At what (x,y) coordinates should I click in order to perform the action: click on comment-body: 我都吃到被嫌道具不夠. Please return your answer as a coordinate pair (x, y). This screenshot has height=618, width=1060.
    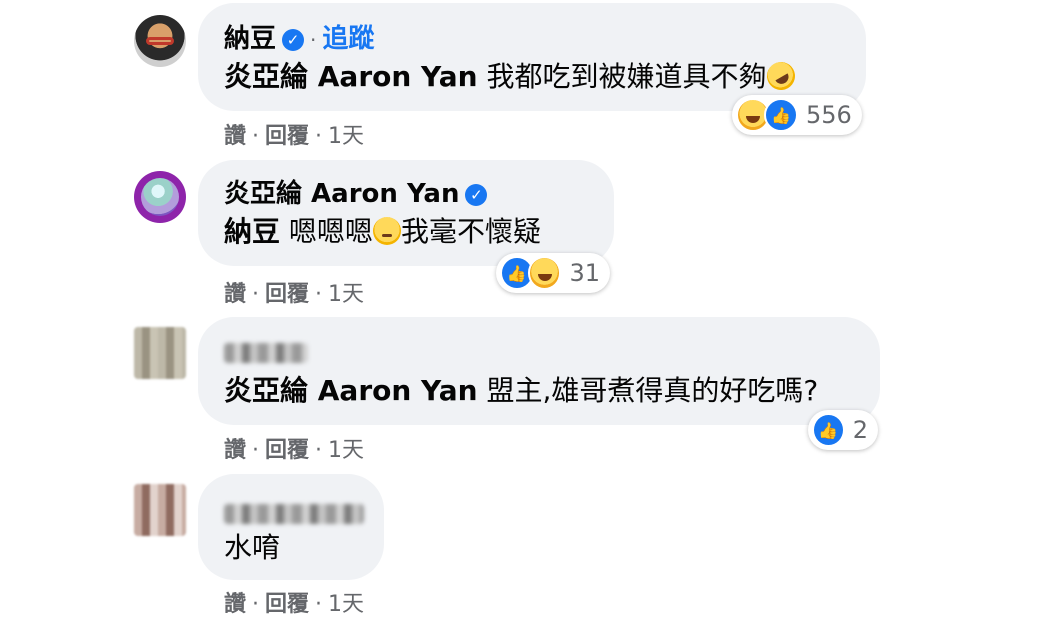
    Looking at the image, I should click on (626, 76).